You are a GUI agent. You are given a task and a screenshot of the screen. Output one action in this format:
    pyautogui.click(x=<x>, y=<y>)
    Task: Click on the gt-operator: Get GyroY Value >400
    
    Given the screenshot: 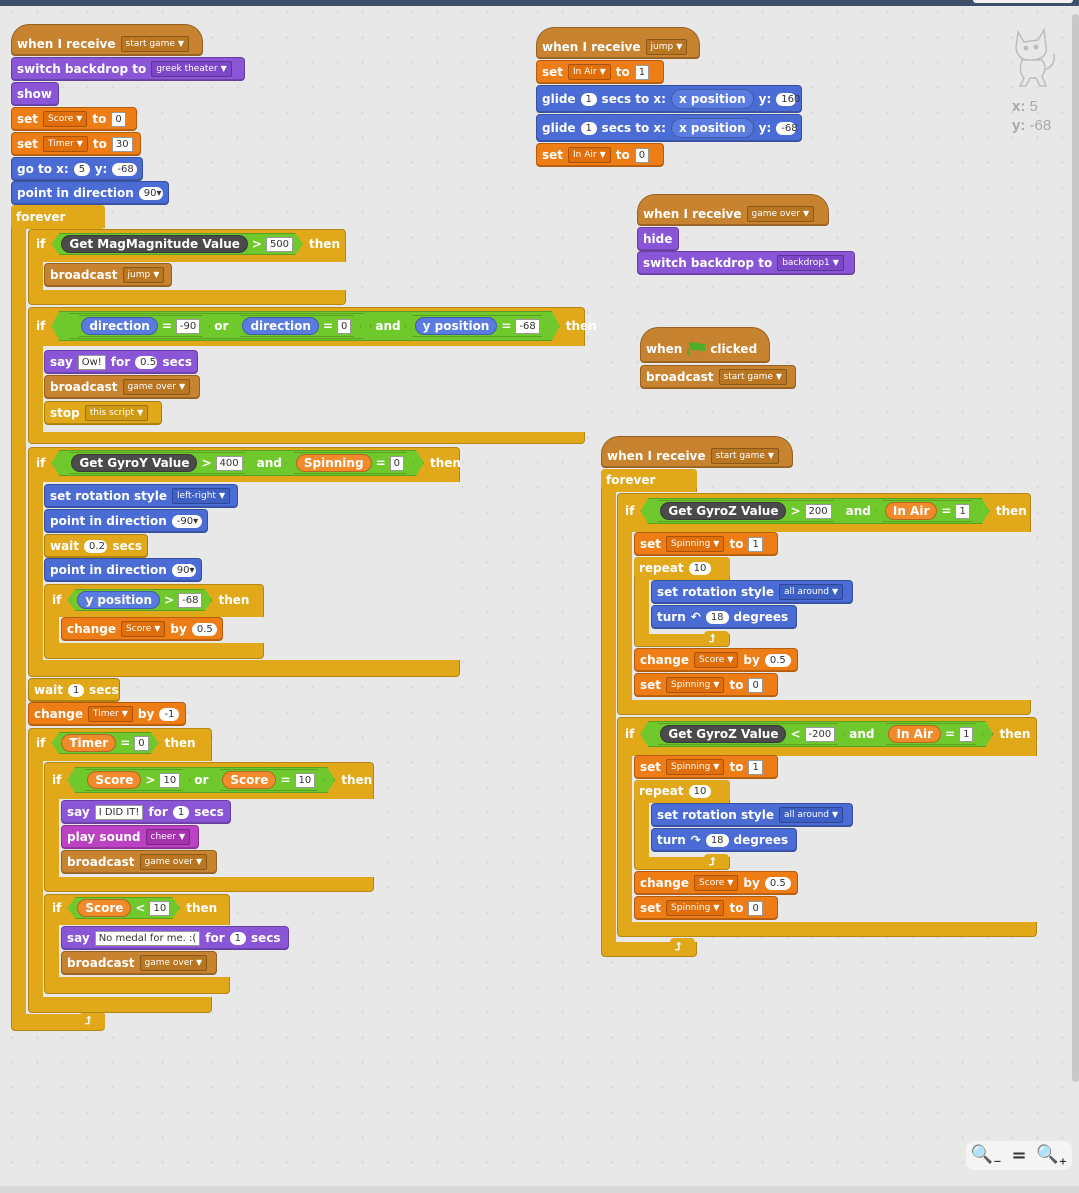 What is the action you would take?
    pyautogui.click(x=156, y=463)
    